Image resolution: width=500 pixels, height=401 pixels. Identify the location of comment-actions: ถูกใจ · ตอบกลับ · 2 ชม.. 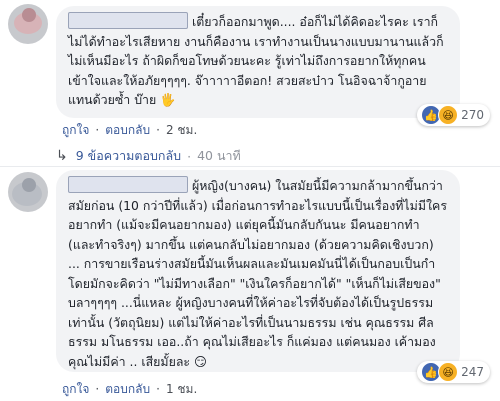
(130, 130).